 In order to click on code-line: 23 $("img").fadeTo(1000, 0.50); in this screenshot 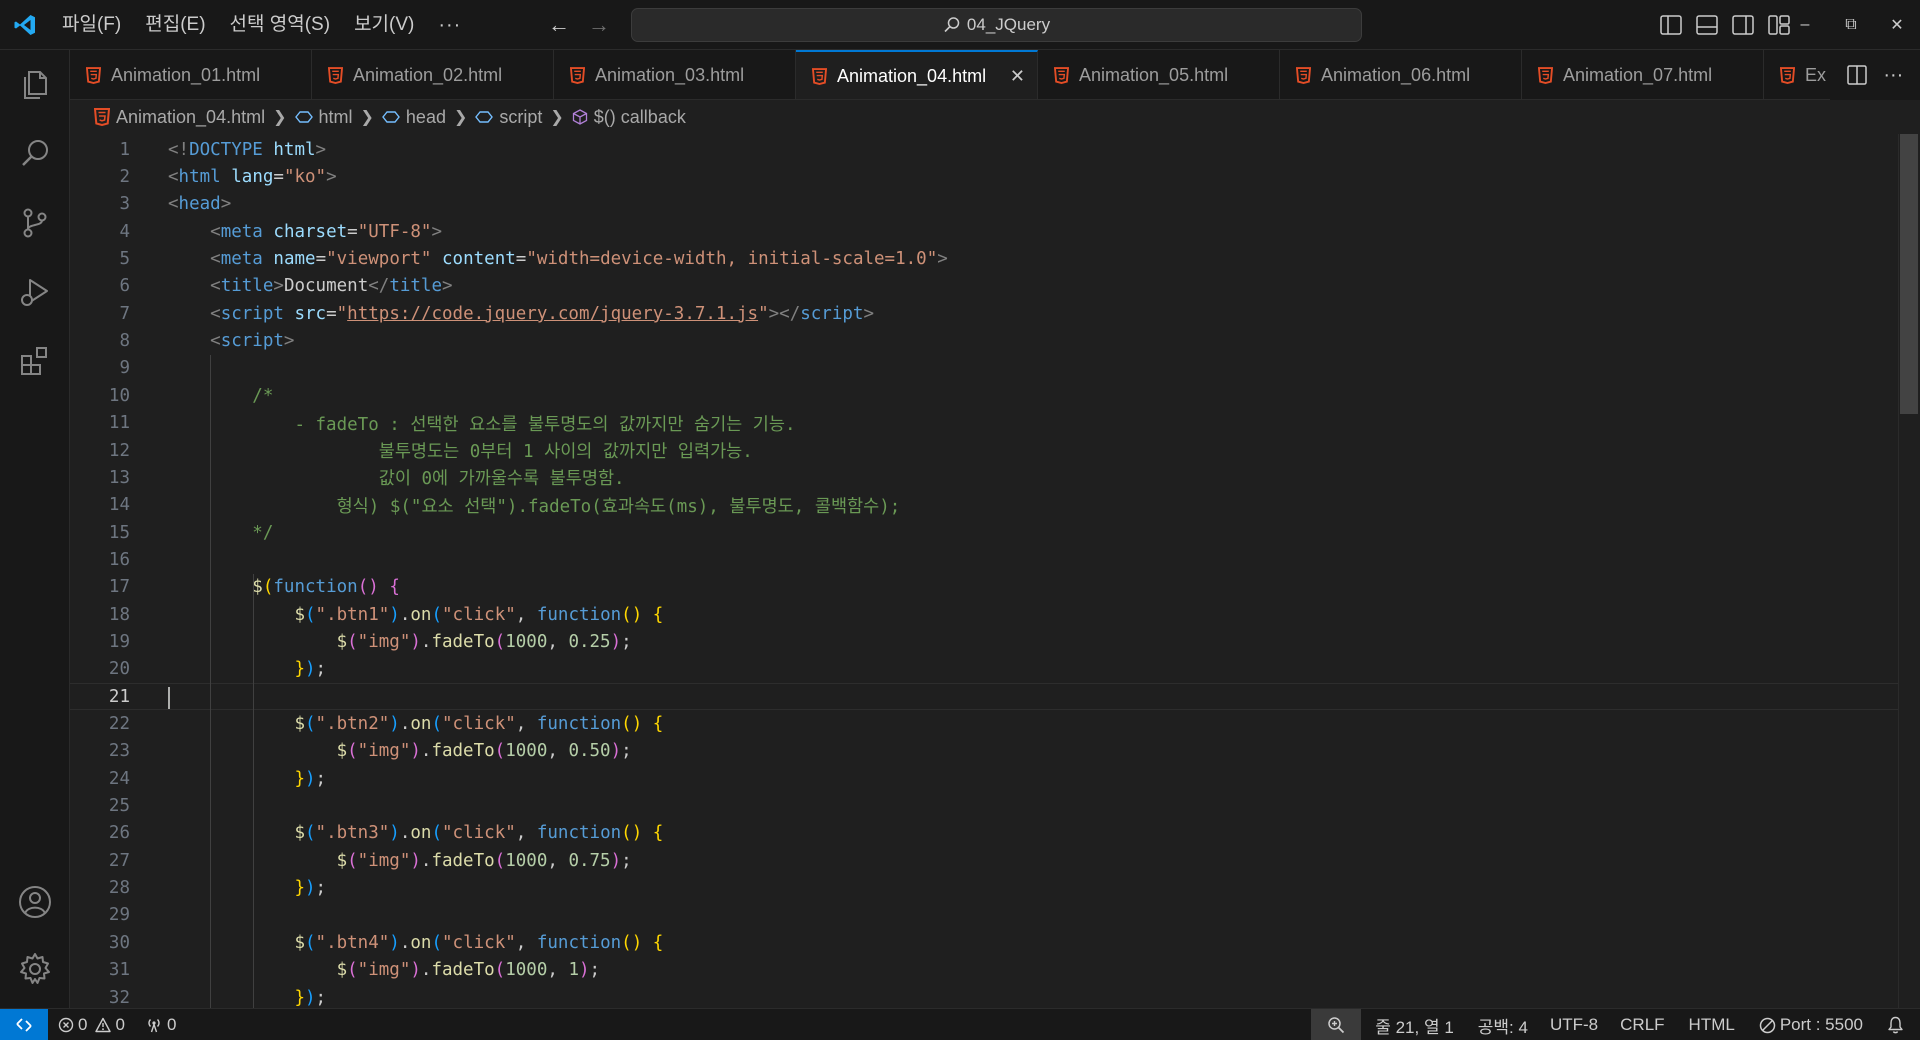, I will do `click(985, 751)`.